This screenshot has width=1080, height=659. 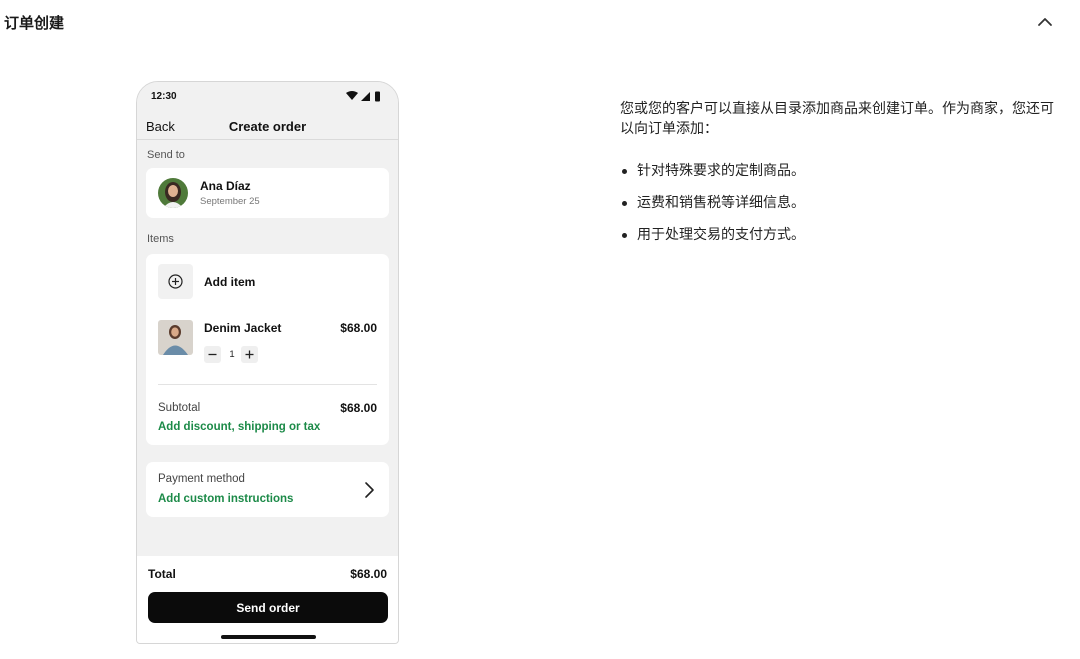 What do you see at coordinates (268, 637) in the screenshot?
I see `home-indicator` at bounding box center [268, 637].